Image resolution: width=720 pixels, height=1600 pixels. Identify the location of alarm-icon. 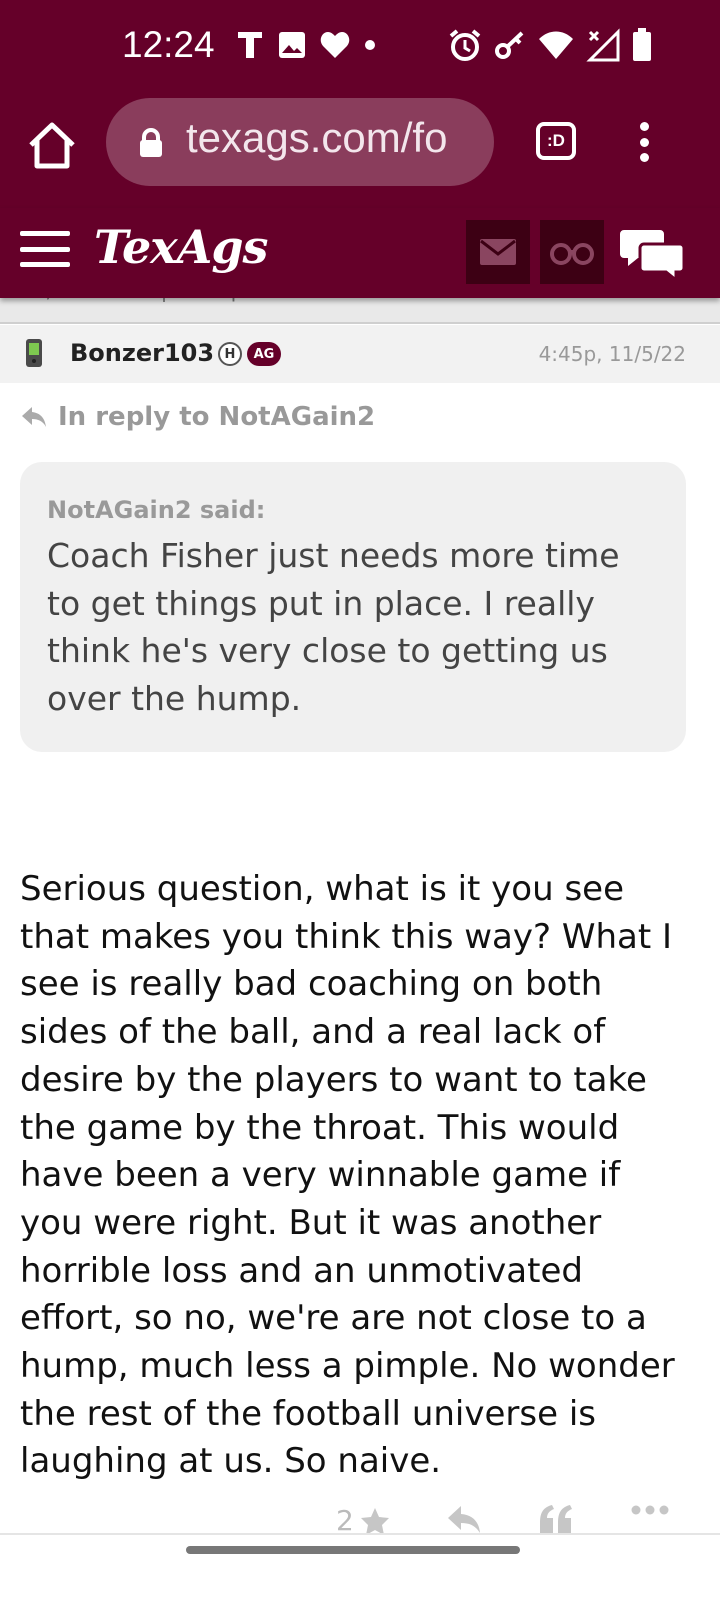
(465, 45).